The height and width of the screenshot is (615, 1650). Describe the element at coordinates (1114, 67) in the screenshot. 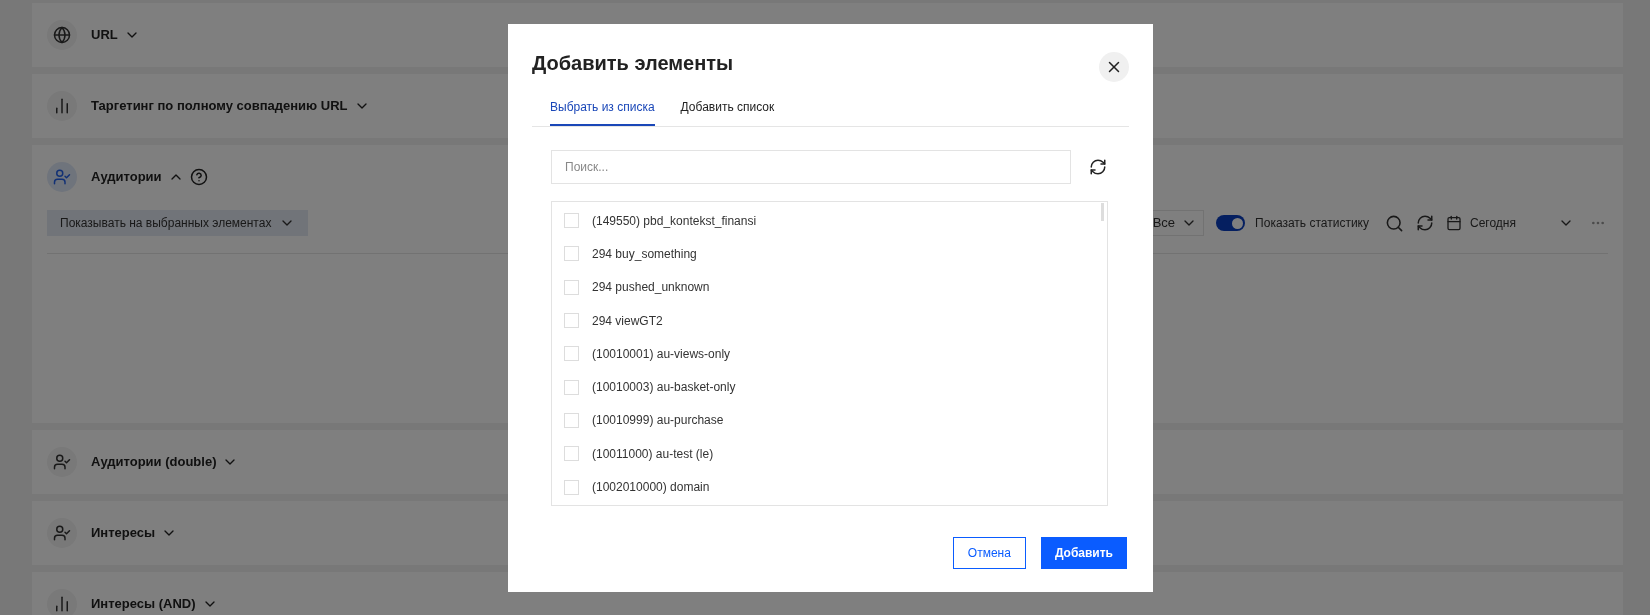

I see `close-button` at that location.